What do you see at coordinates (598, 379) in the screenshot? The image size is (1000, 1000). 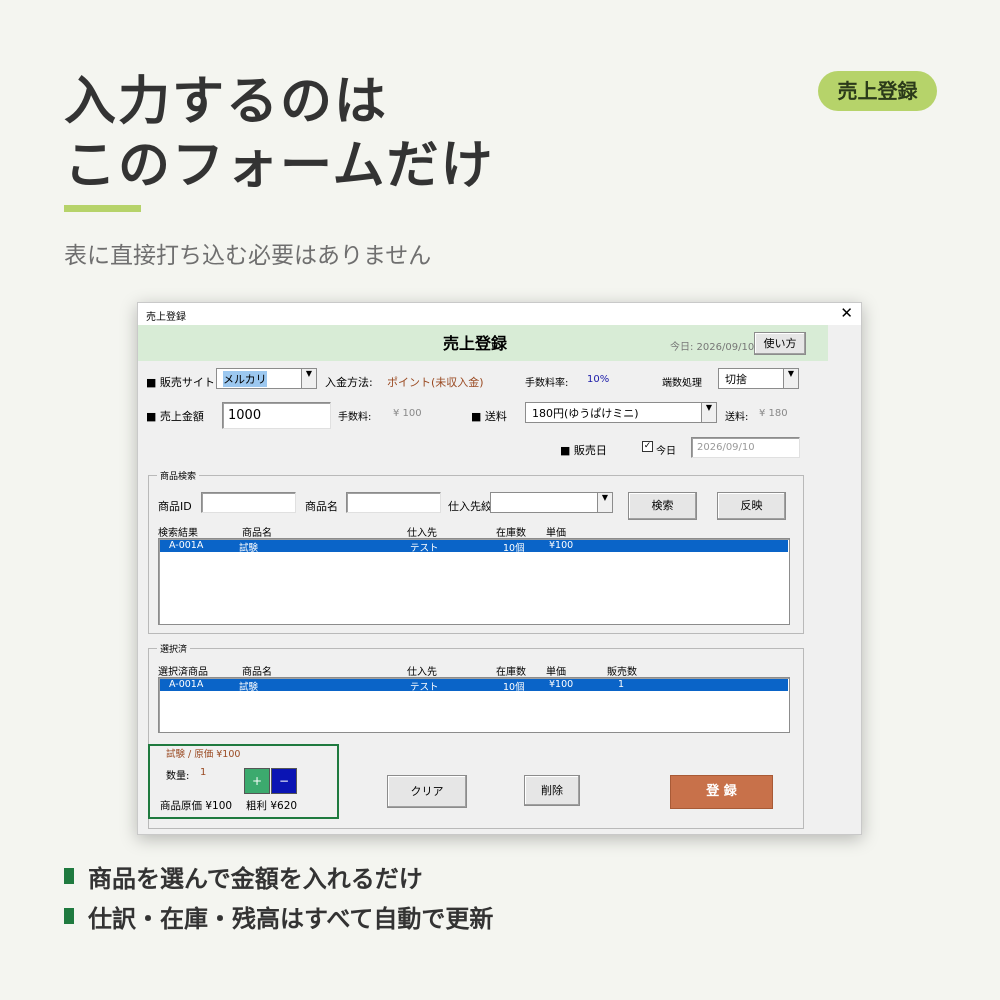 I see `fee-rate-value: 10%` at bounding box center [598, 379].